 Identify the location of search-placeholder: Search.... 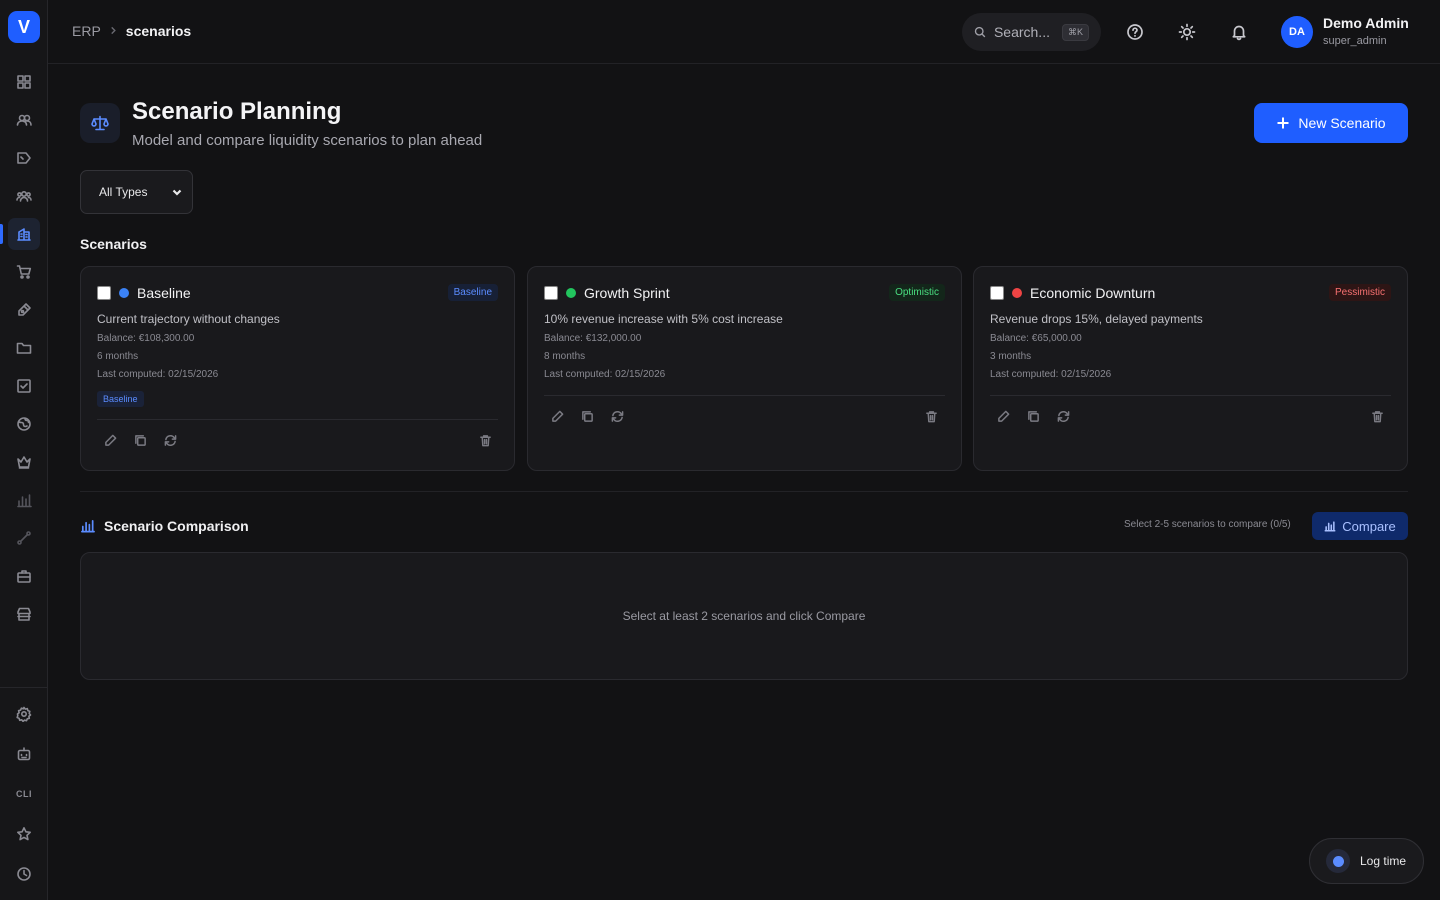
(1021, 32).